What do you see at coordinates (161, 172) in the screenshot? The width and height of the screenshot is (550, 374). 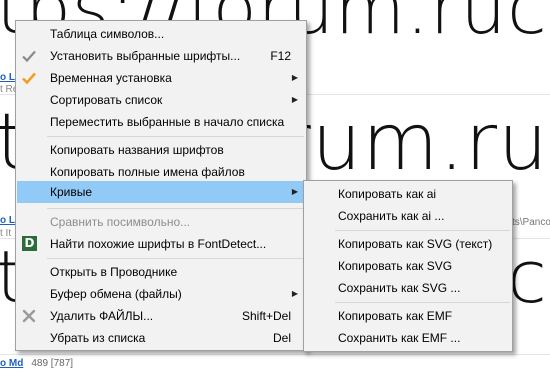 I see `menu-item-copy-file-names: Копировать полные имена файлов` at bounding box center [161, 172].